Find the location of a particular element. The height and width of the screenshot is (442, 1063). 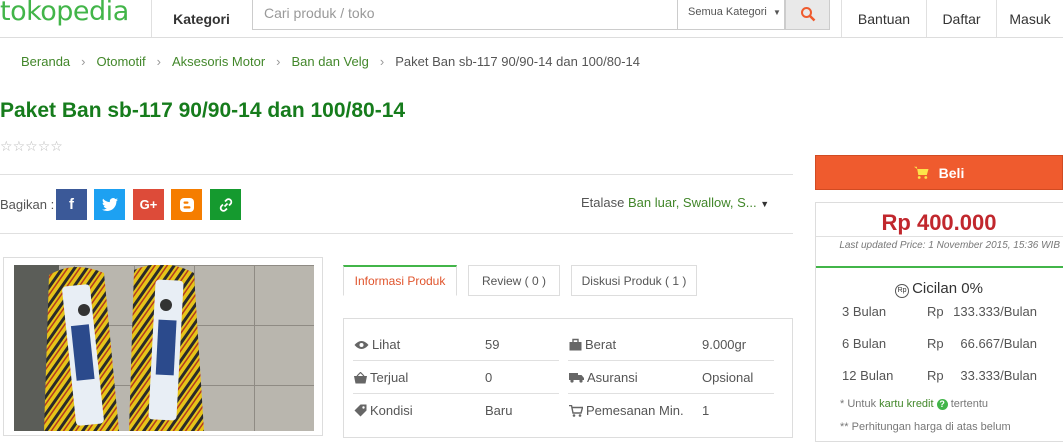

breadcrumb-aksesoris-motor: Aksesoris Motor is located at coordinates (218, 61).